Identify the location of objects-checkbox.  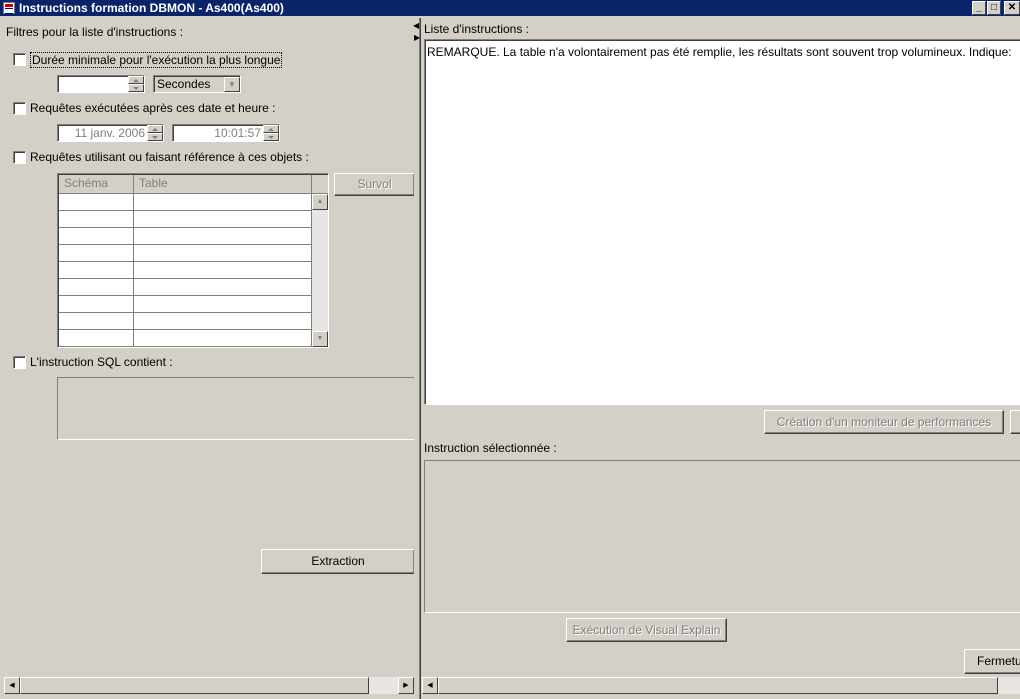
(19, 157).